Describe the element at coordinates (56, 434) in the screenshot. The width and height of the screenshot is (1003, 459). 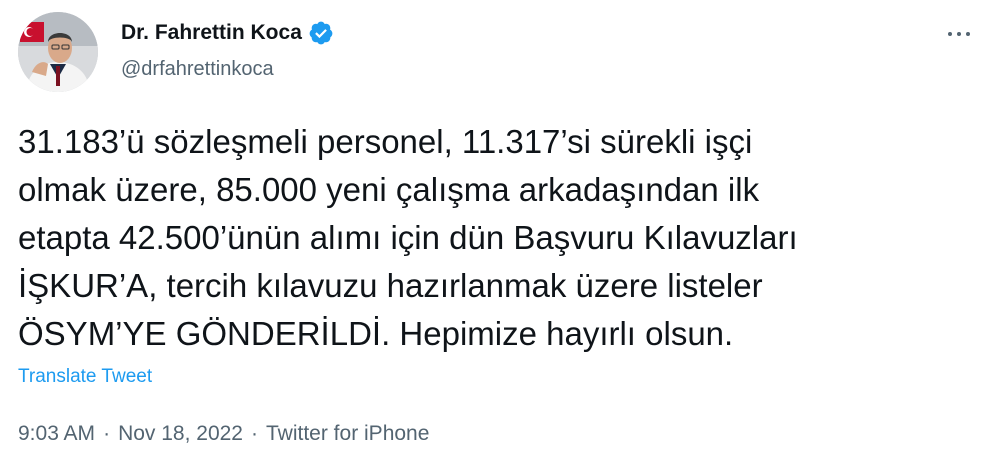
I see `tweet-time: 9:03 AM` at that location.